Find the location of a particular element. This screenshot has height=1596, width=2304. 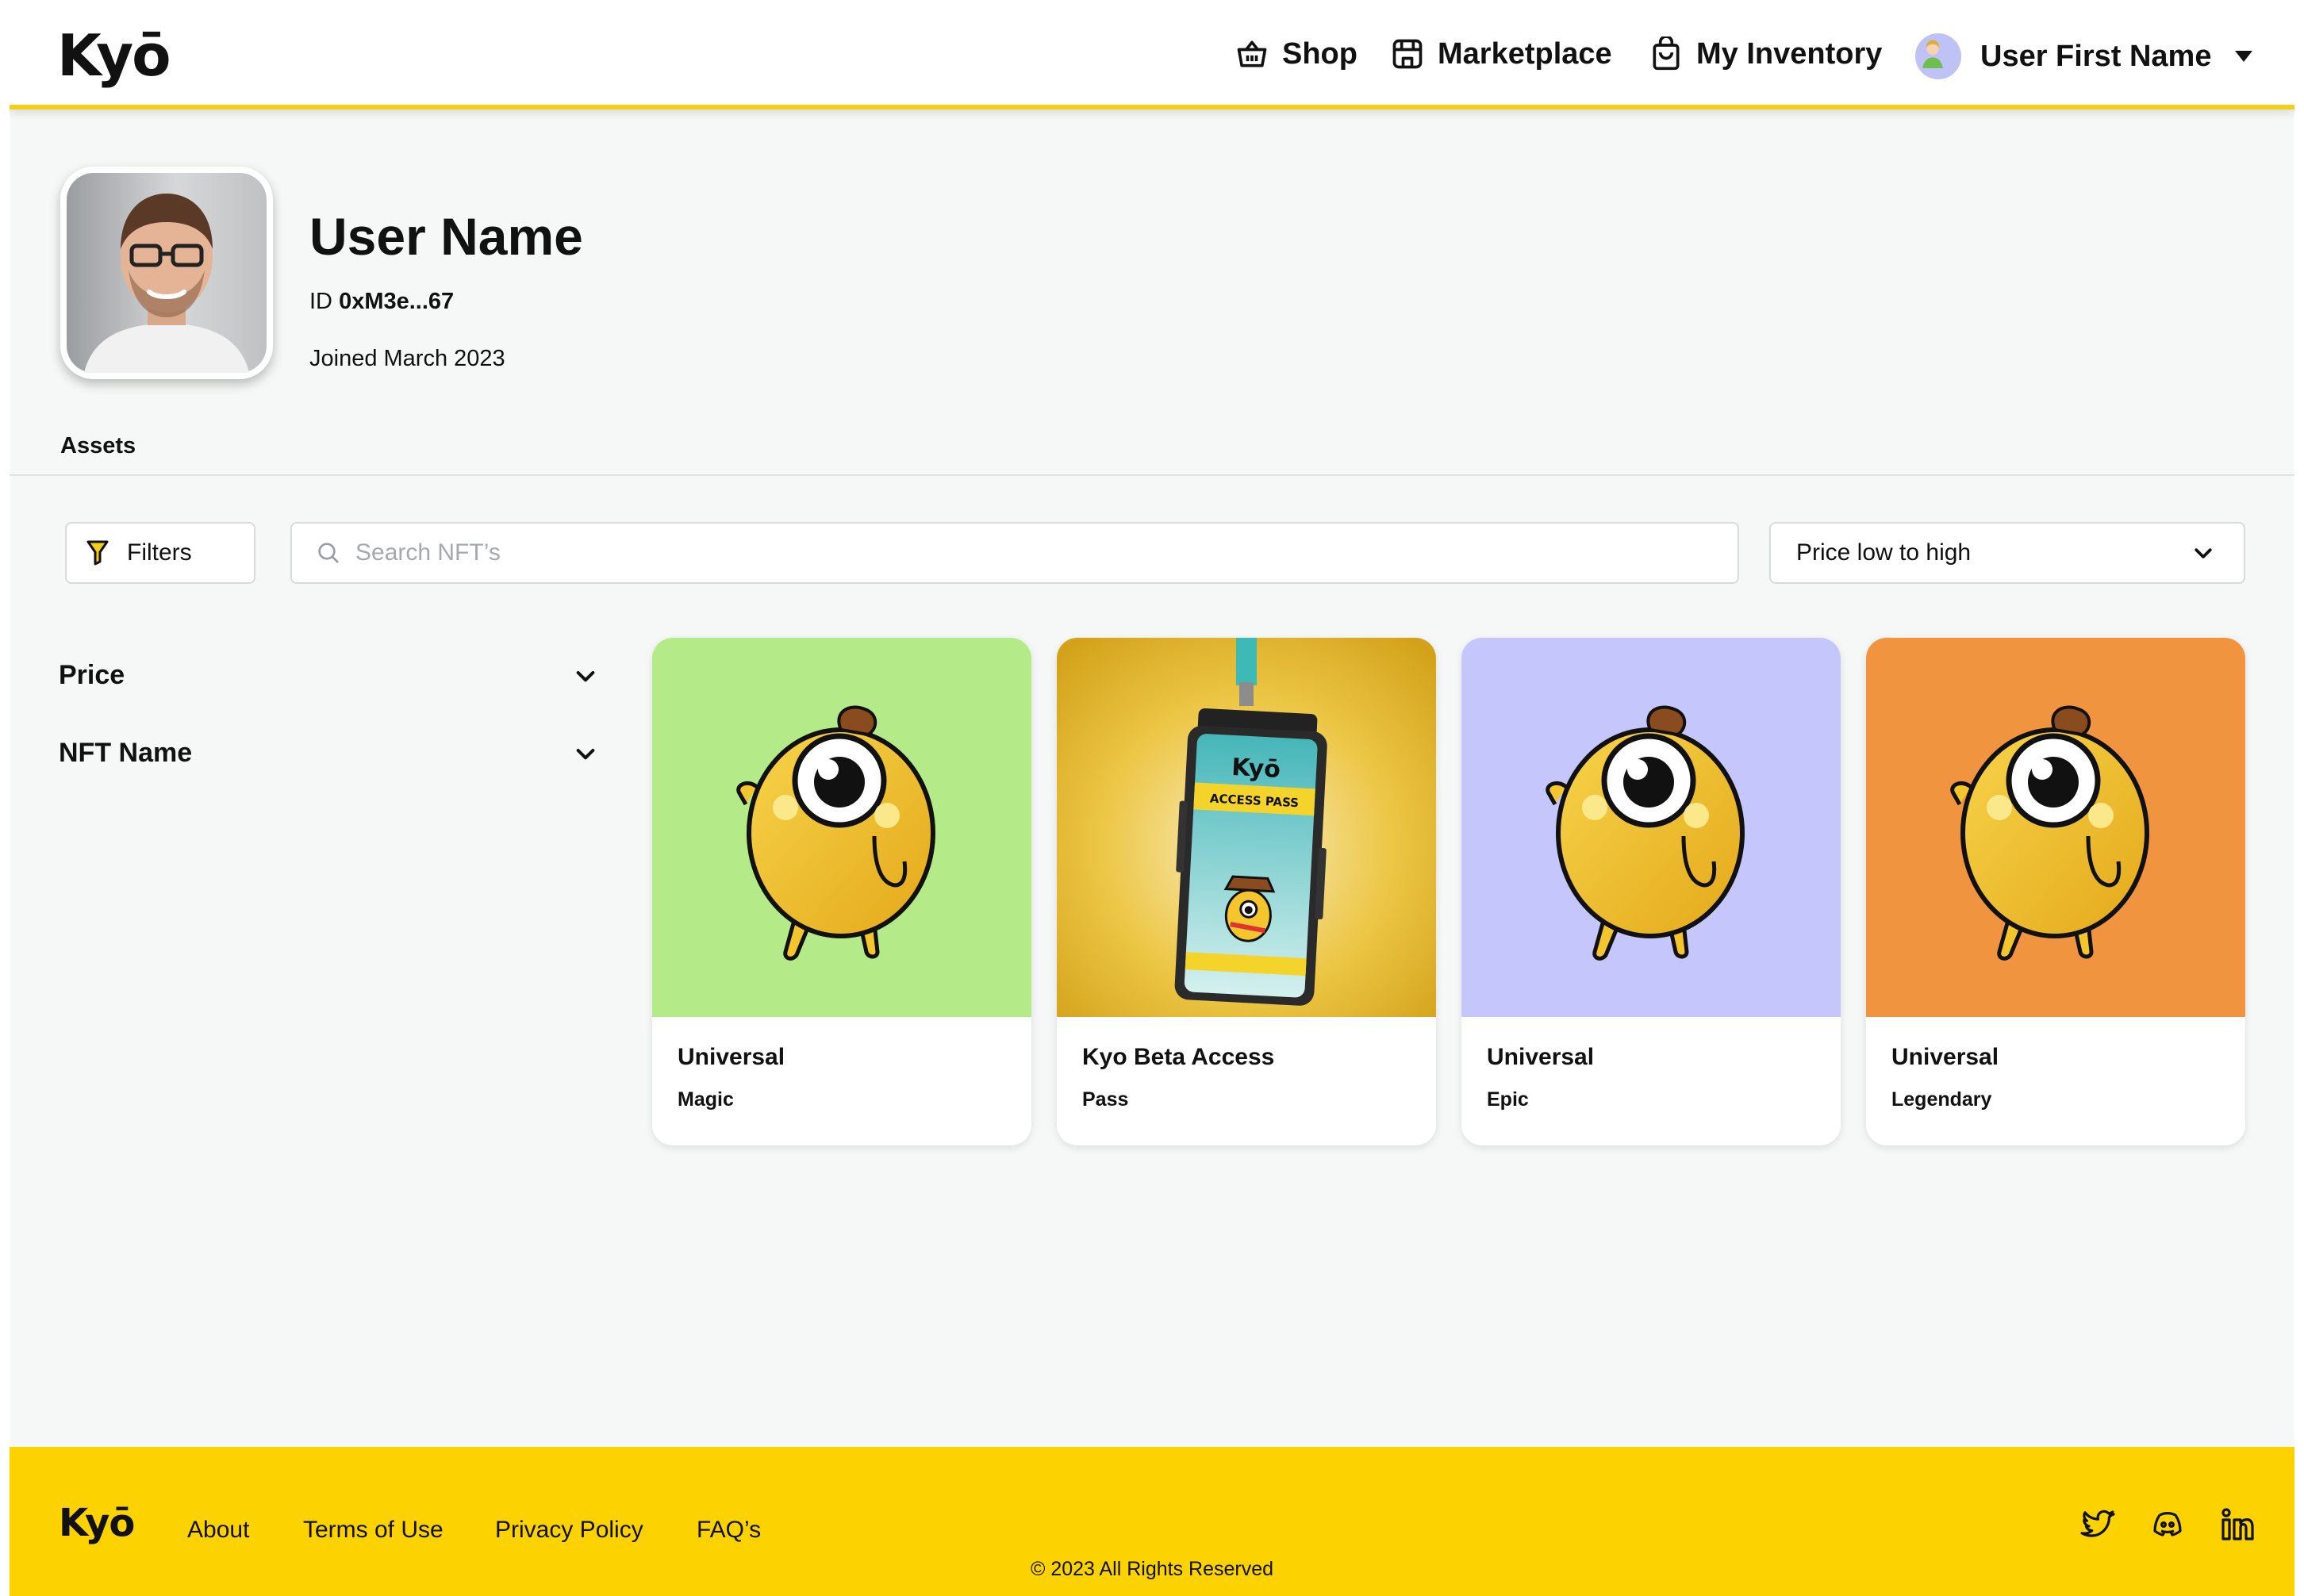

shopping-bag-icon is located at coordinates (1666, 53).